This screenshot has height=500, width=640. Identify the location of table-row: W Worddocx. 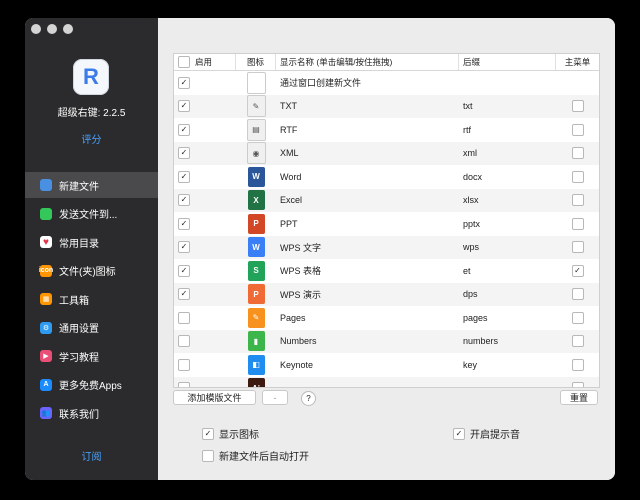
(386, 177).